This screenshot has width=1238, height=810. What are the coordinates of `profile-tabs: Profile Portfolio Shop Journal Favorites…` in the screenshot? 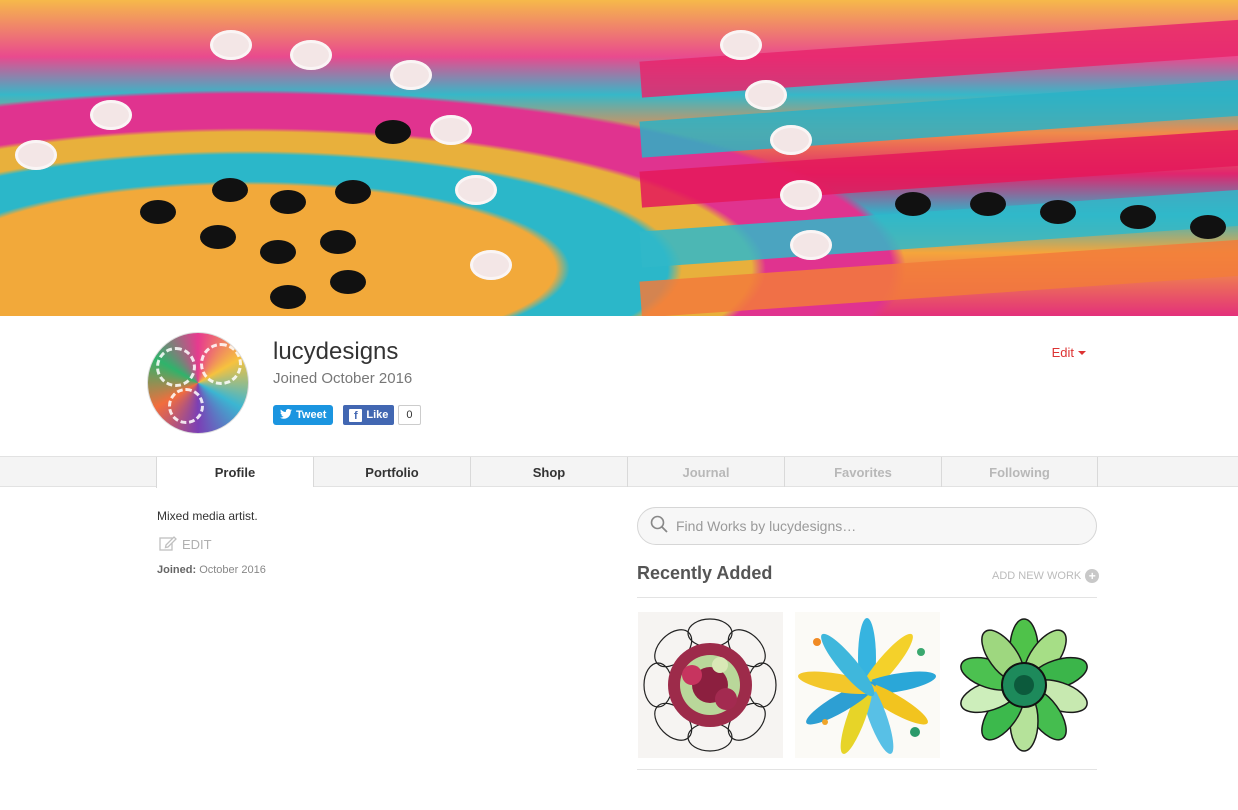 It's located at (627, 472).